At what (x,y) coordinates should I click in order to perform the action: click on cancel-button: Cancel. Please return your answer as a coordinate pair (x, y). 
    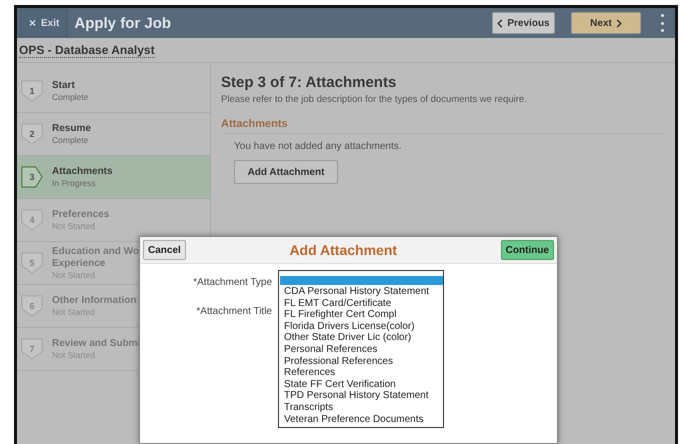
    Looking at the image, I should click on (164, 250).